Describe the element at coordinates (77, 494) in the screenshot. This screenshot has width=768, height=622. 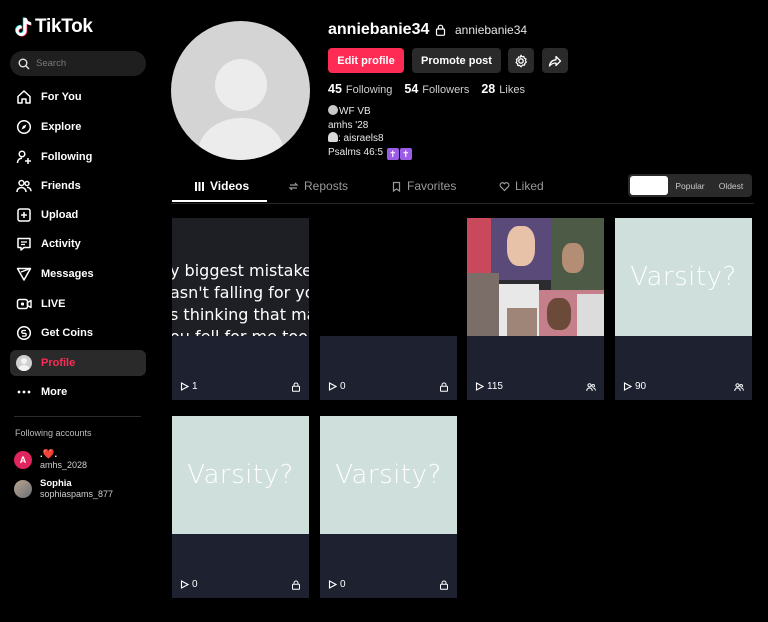
I see `account-handle: sophiaspams_877` at that location.